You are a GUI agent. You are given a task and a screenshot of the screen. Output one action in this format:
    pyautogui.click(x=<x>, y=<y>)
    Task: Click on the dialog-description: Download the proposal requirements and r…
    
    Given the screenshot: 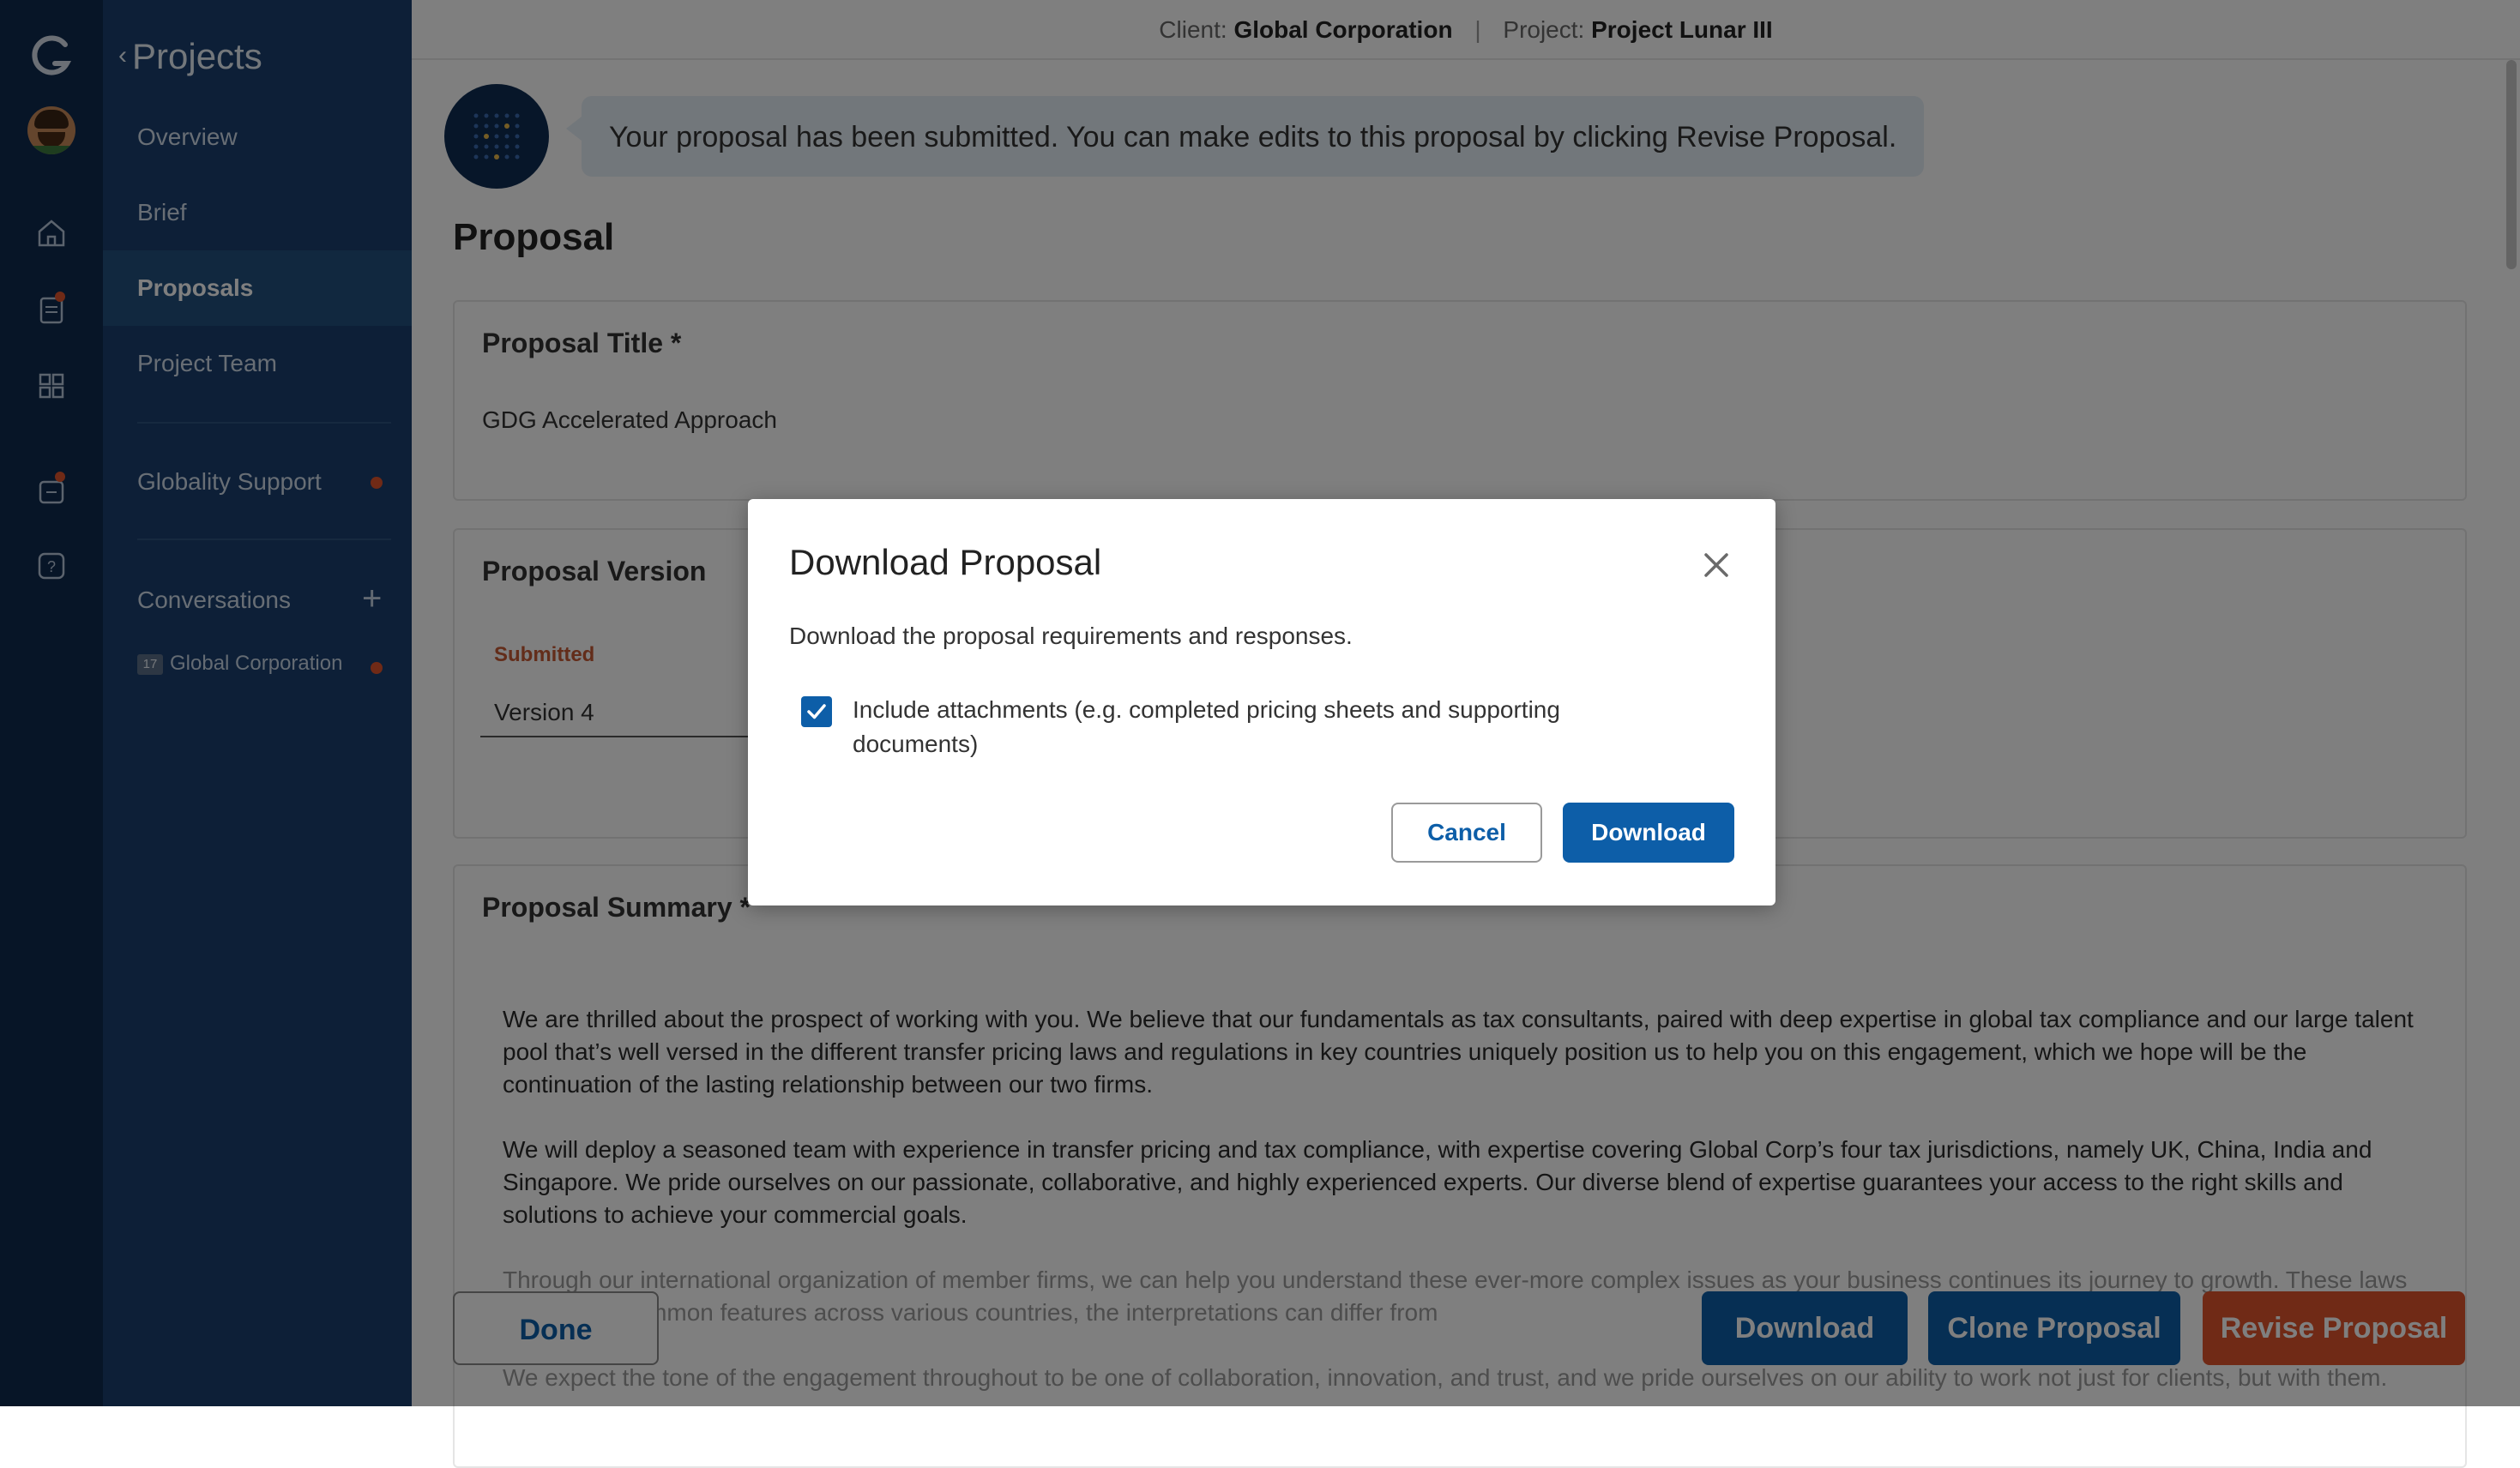 What is the action you would take?
    pyautogui.click(x=1071, y=636)
    